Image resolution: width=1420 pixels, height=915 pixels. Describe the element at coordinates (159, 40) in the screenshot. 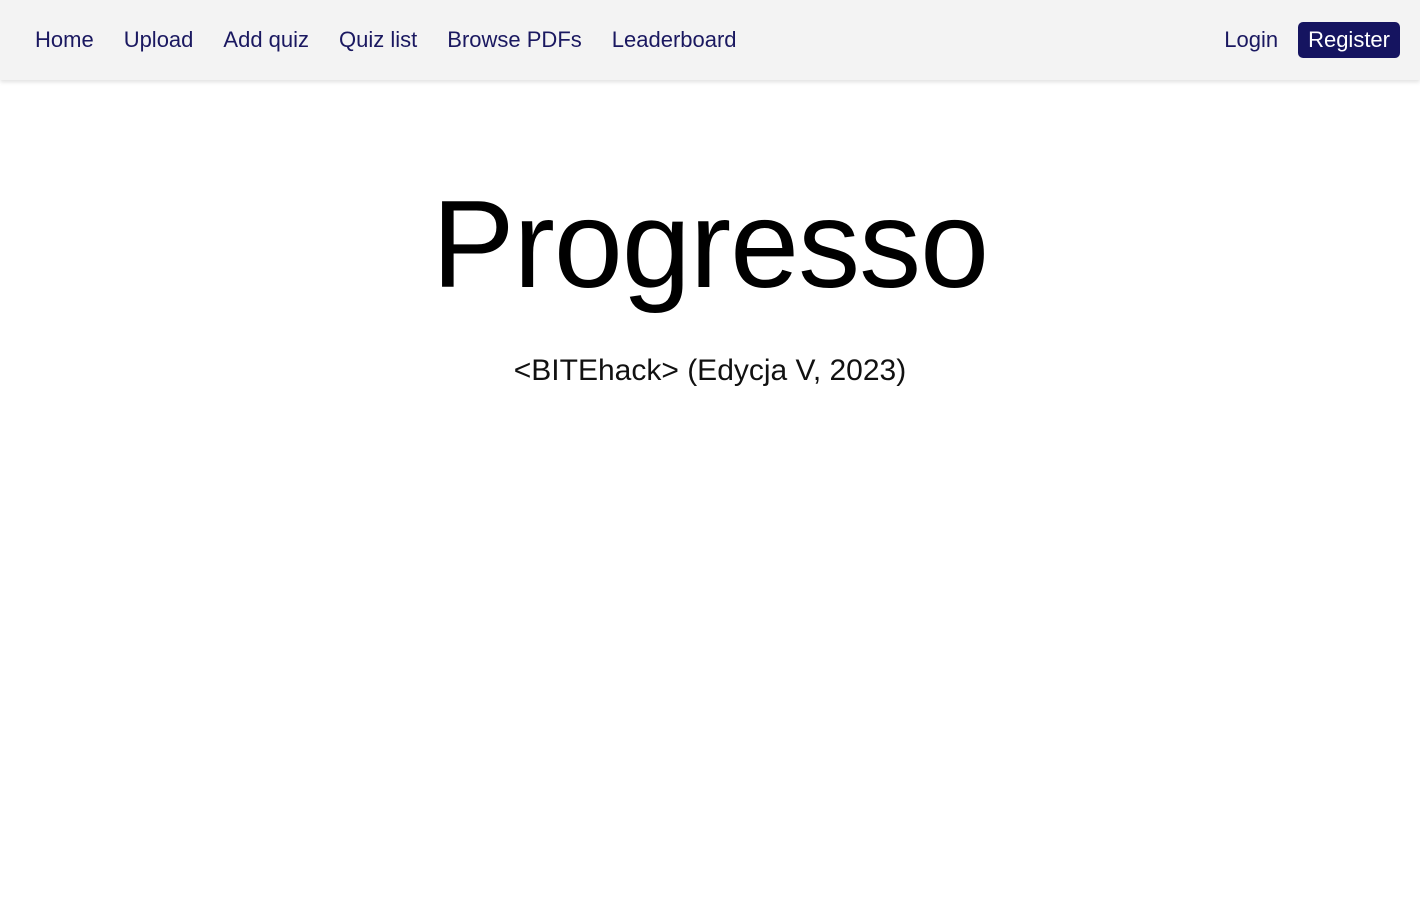

I see `nav-link-upload: Upload` at that location.